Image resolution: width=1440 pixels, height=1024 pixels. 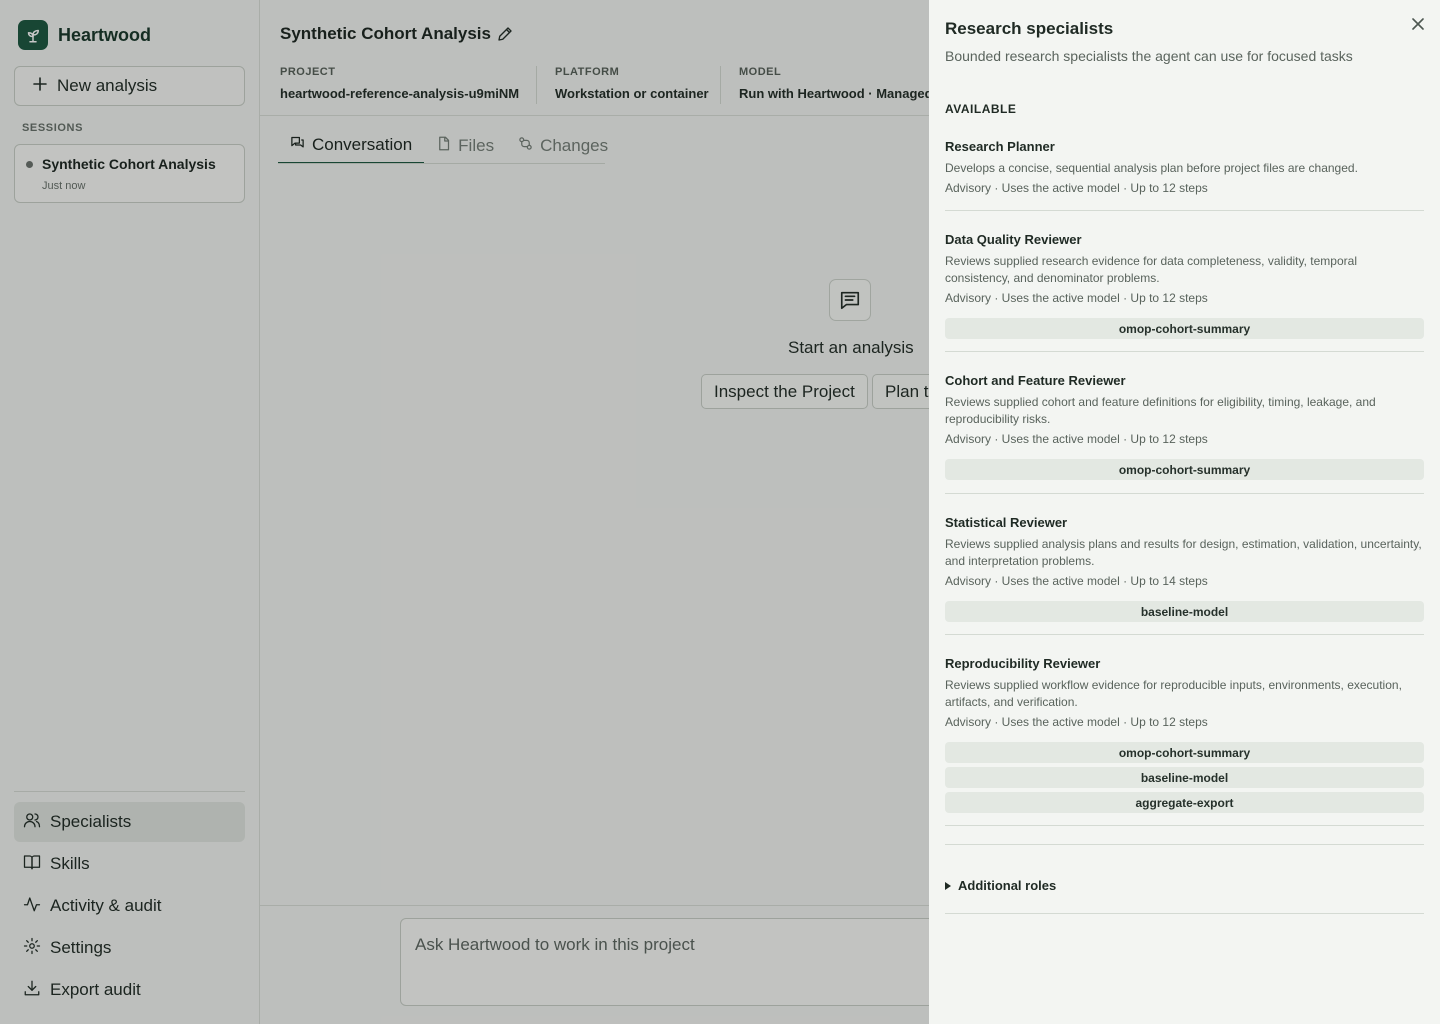 I want to click on caret-right-icon, so click(x=948, y=885).